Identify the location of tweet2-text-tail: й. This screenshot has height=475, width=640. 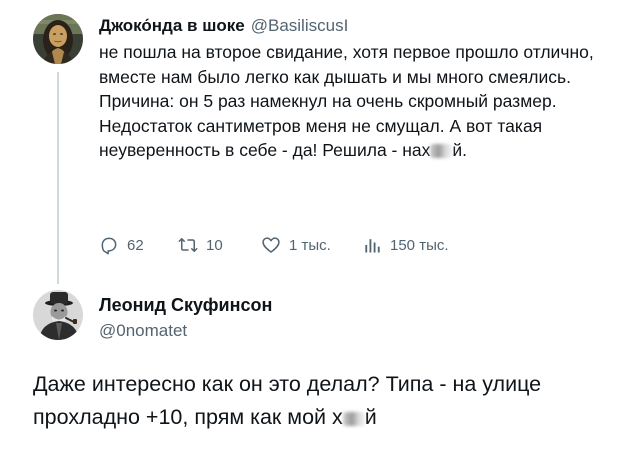
(370, 417).